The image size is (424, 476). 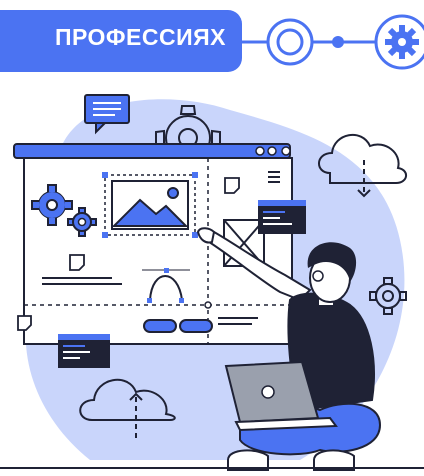 I want to click on dot-node-icon, so click(x=338, y=42).